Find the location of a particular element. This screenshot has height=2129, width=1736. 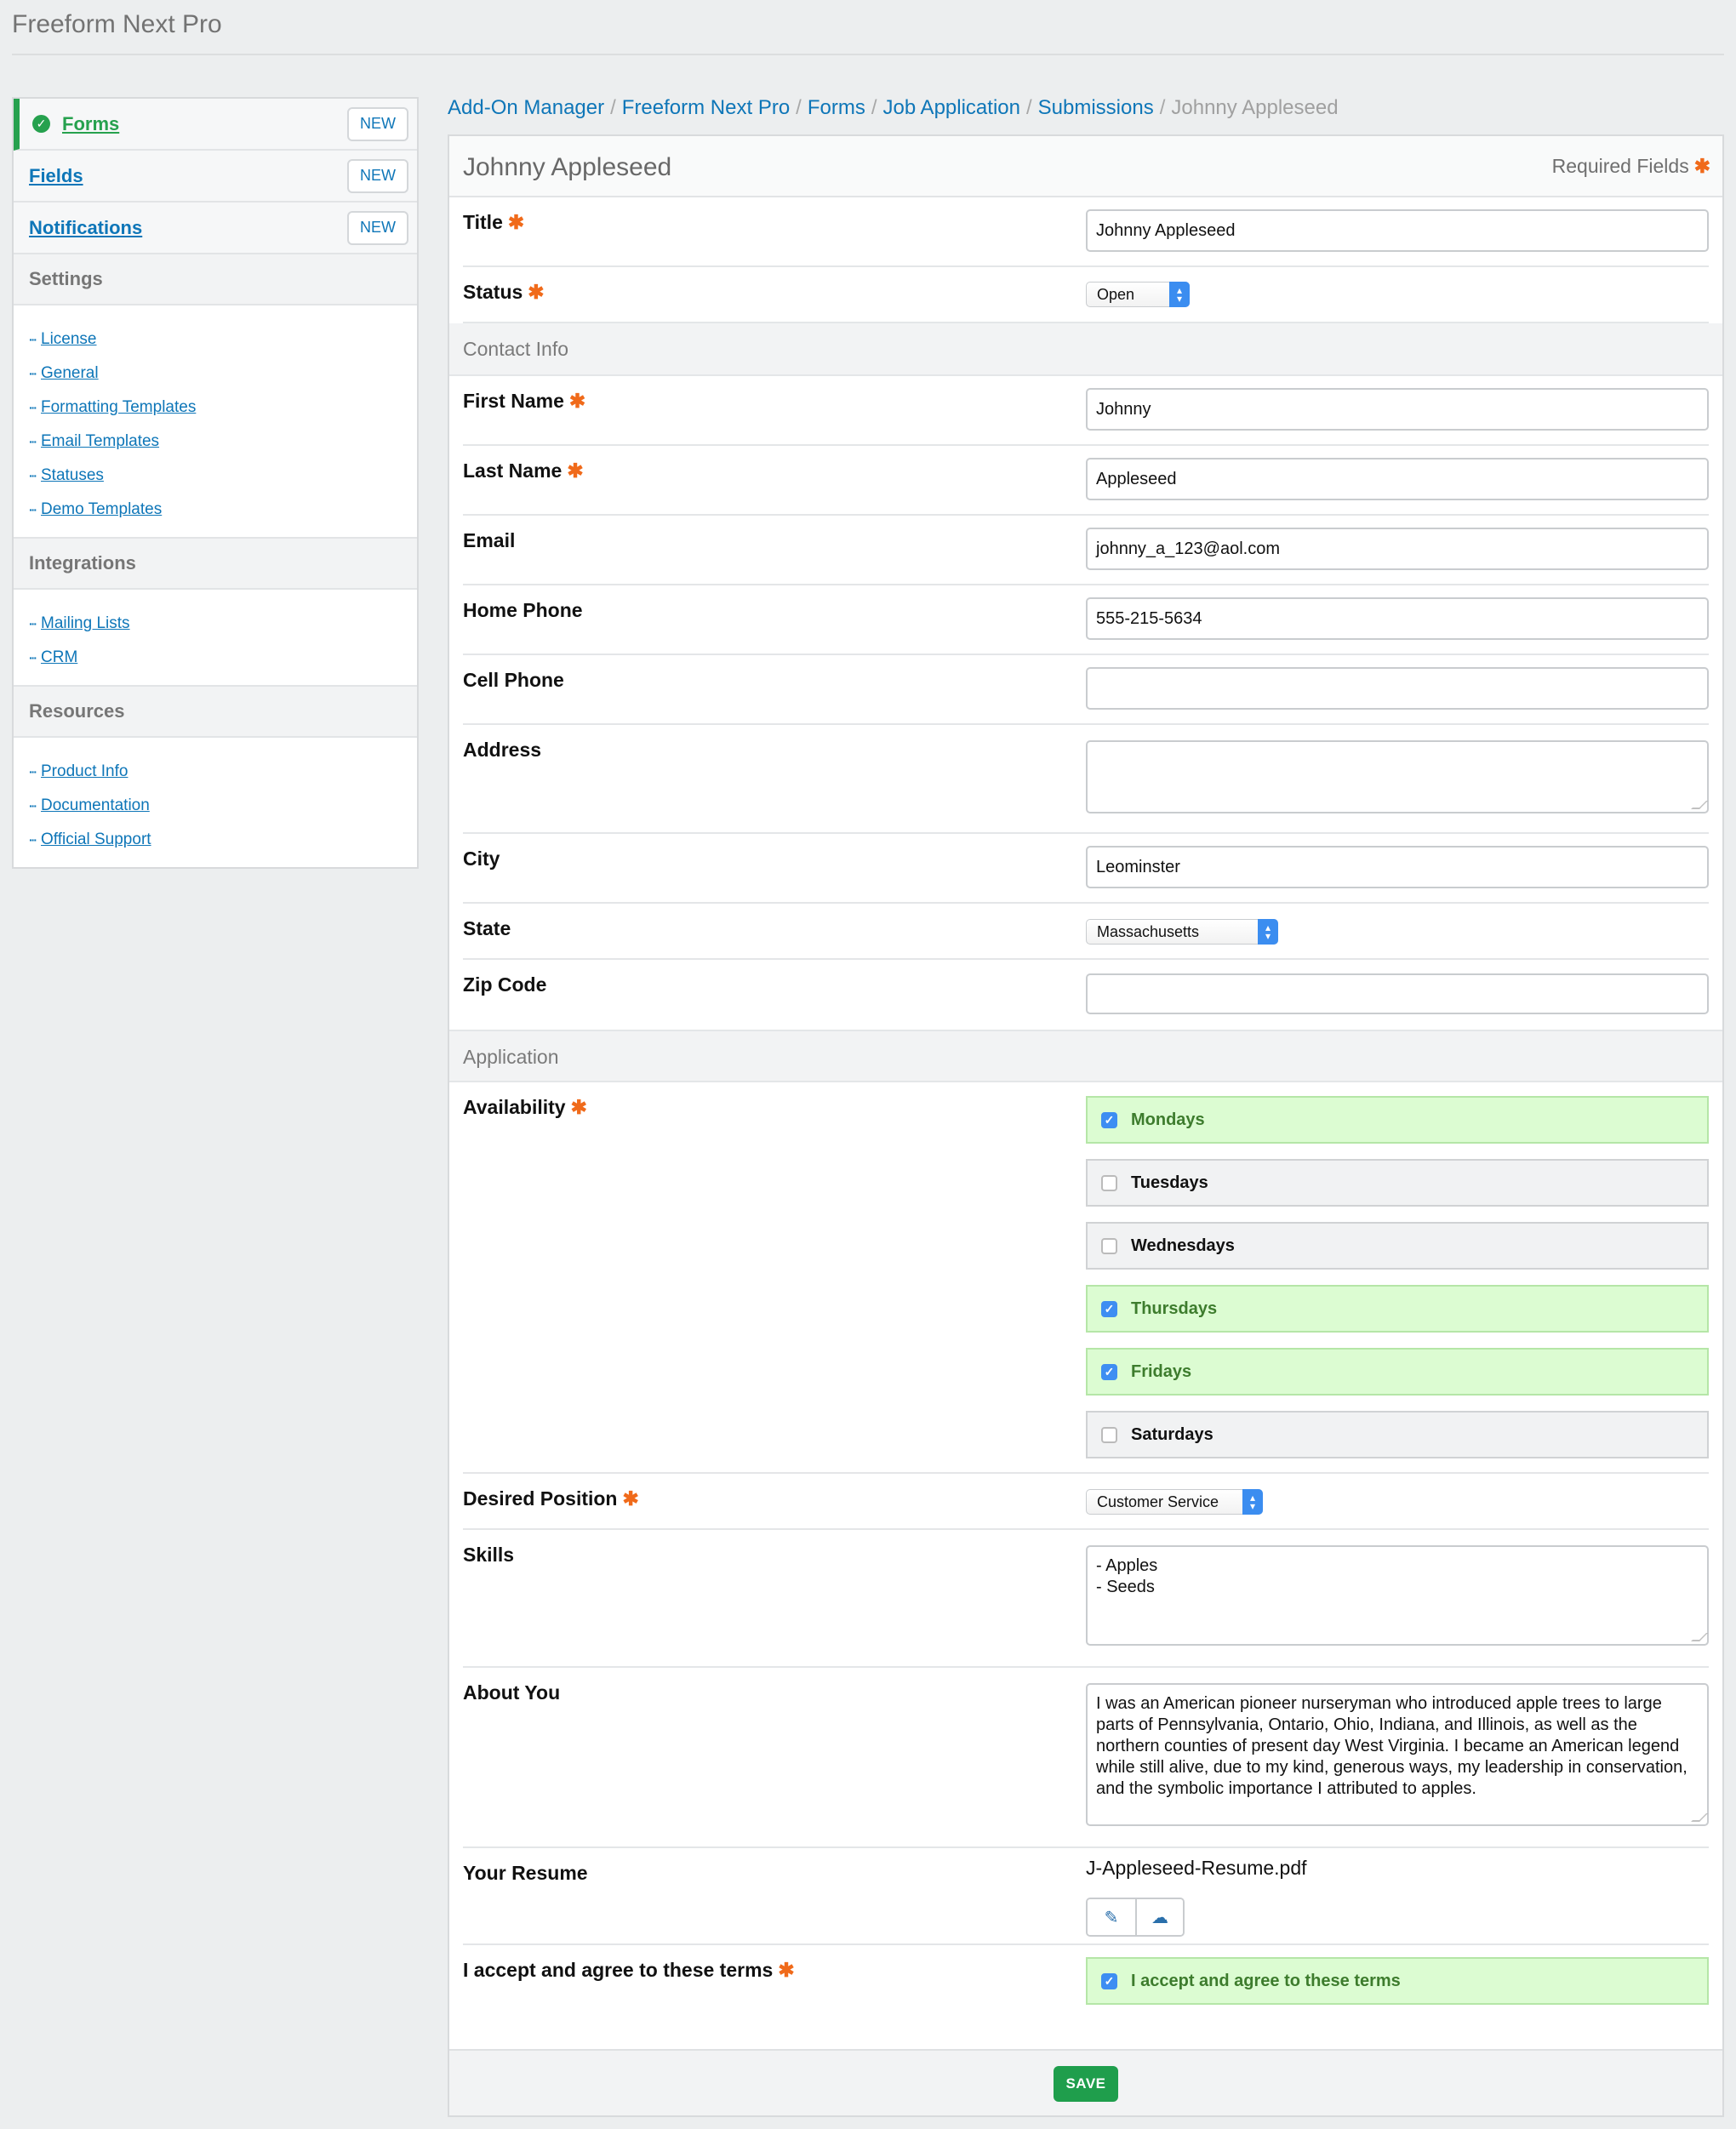

field-label-text: Status is located at coordinates (493, 292).